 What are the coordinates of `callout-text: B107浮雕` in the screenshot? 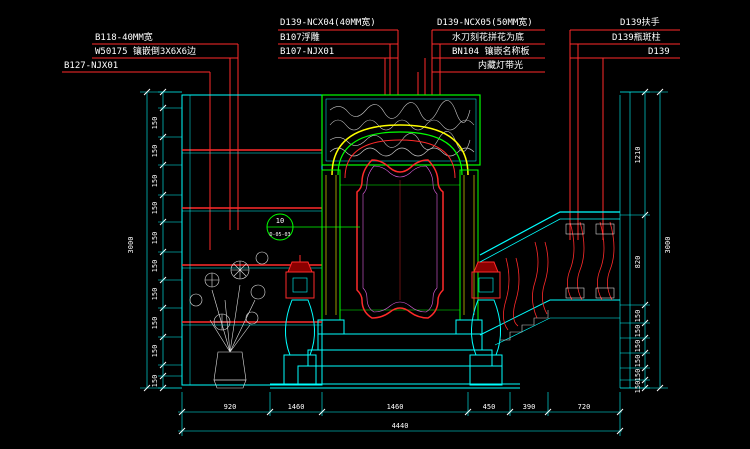 It's located at (300, 37).